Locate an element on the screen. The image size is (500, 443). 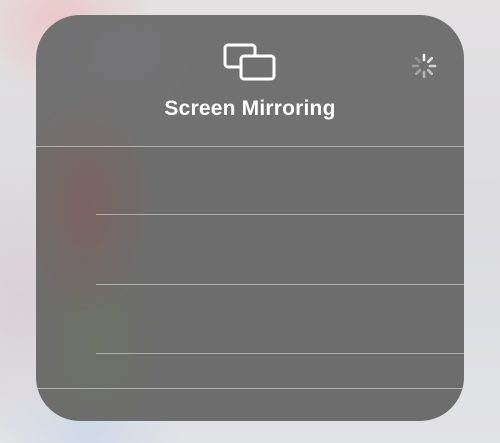
screen-mirroring-icon is located at coordinates (249, 62).